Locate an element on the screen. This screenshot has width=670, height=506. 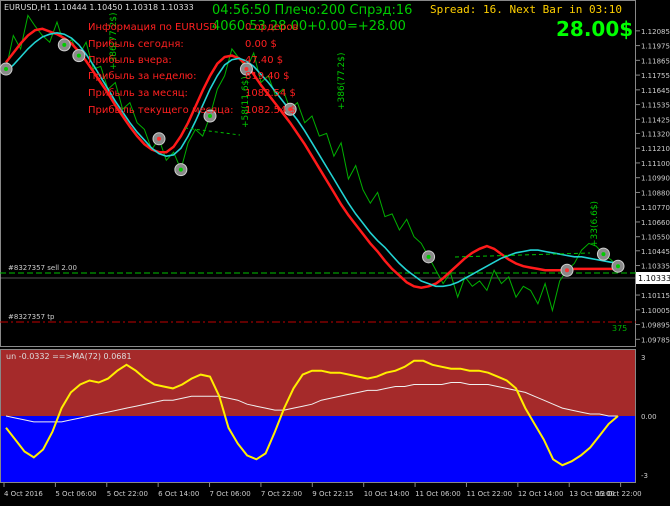
trade-label: +33(6.6$) is located at coordinates (595, 224).